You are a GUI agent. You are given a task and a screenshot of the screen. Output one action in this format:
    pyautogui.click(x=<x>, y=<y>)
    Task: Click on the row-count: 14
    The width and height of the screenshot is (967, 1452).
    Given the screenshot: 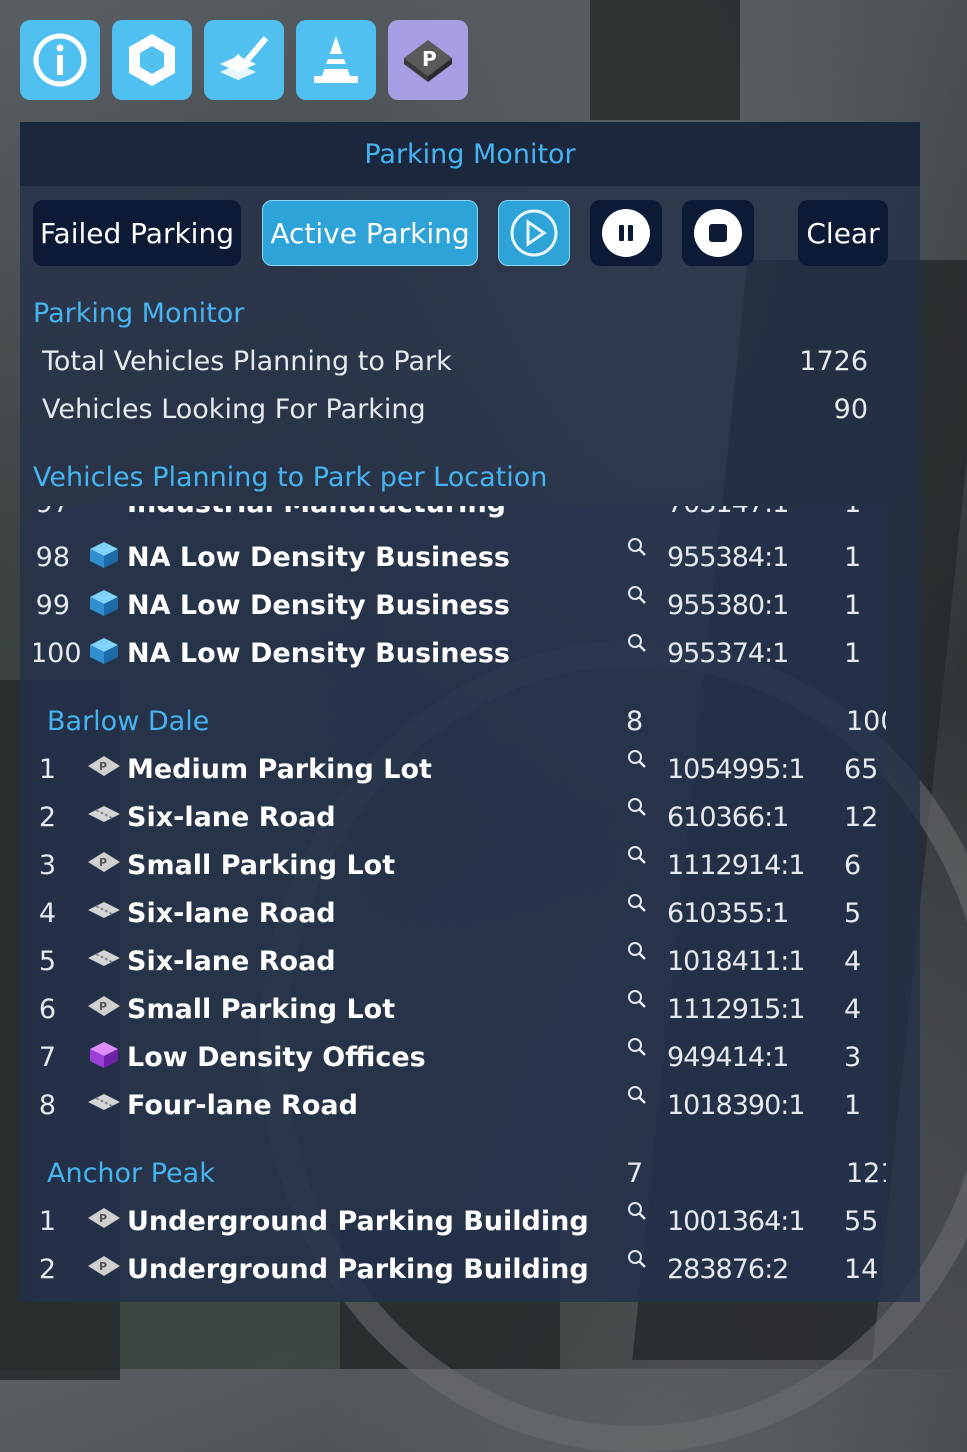 What is the action you would take?
    pyautogui.click(x=861, y=1269)
    